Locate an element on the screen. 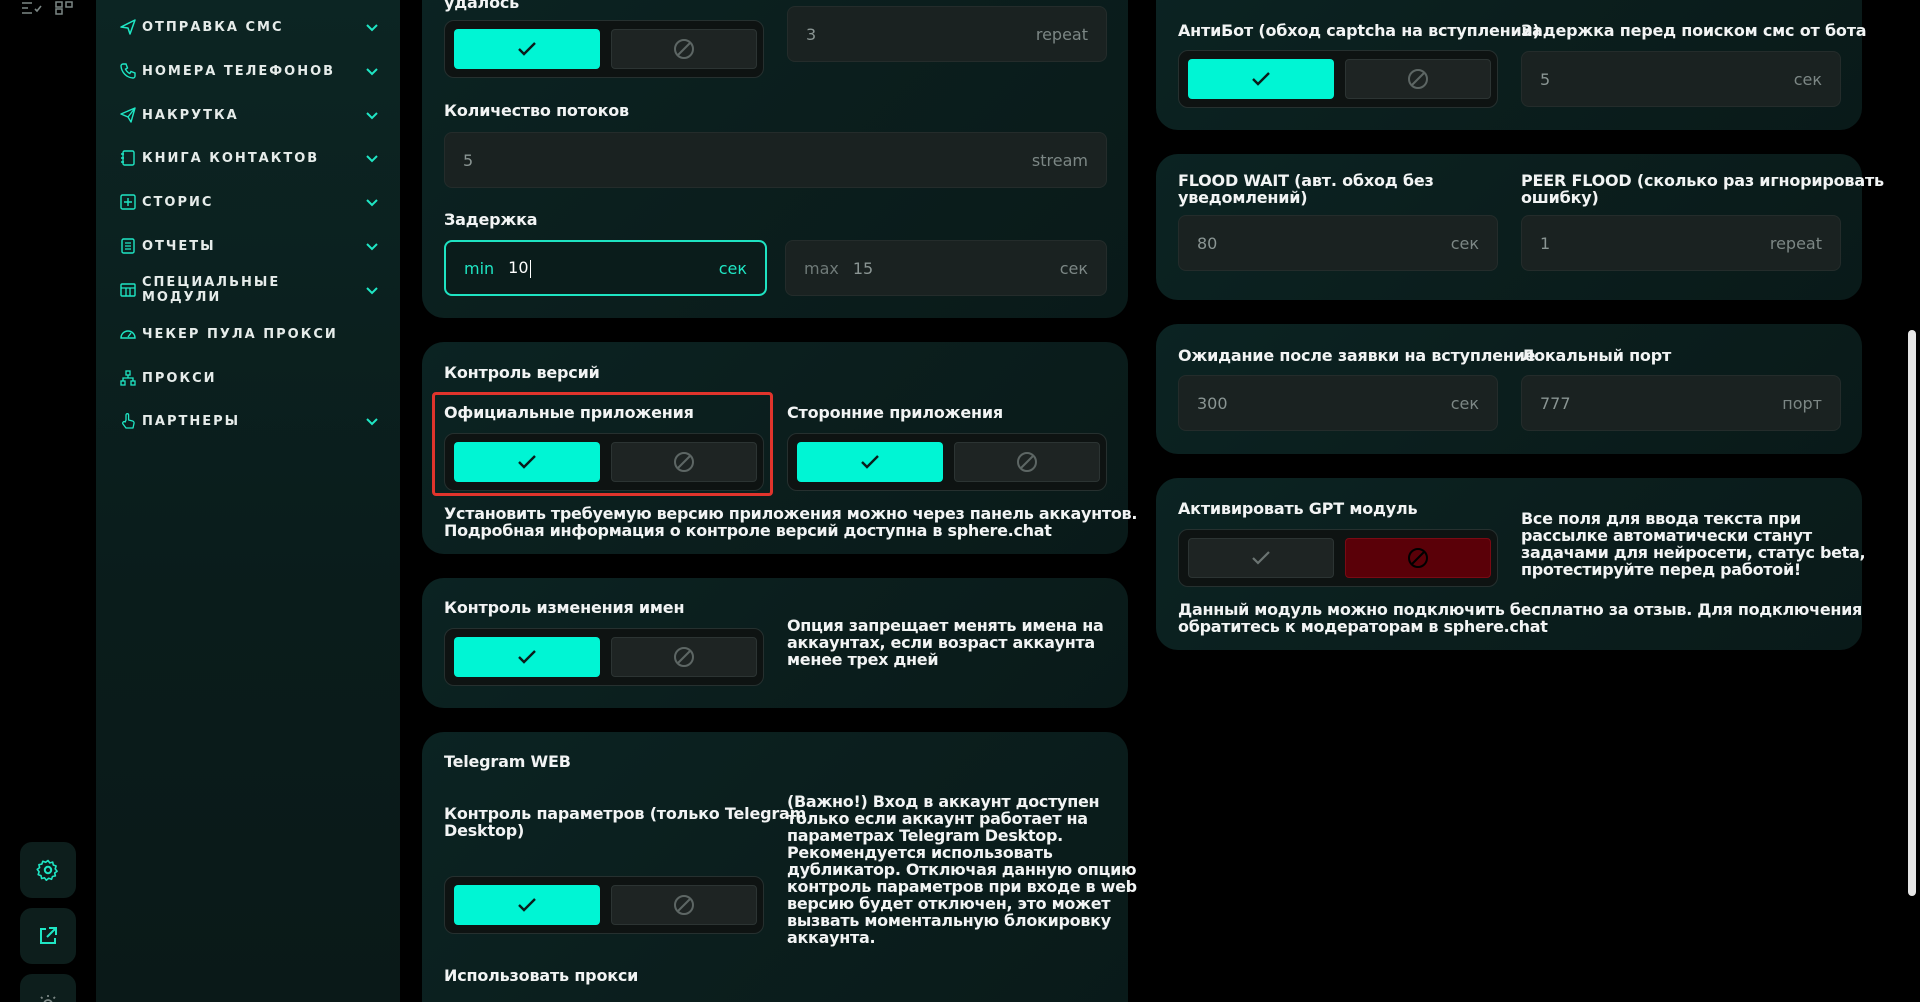 The image size is (1920, 1002). web-note-line: версию будет отключен, это может is located at coordinates (949, 903).